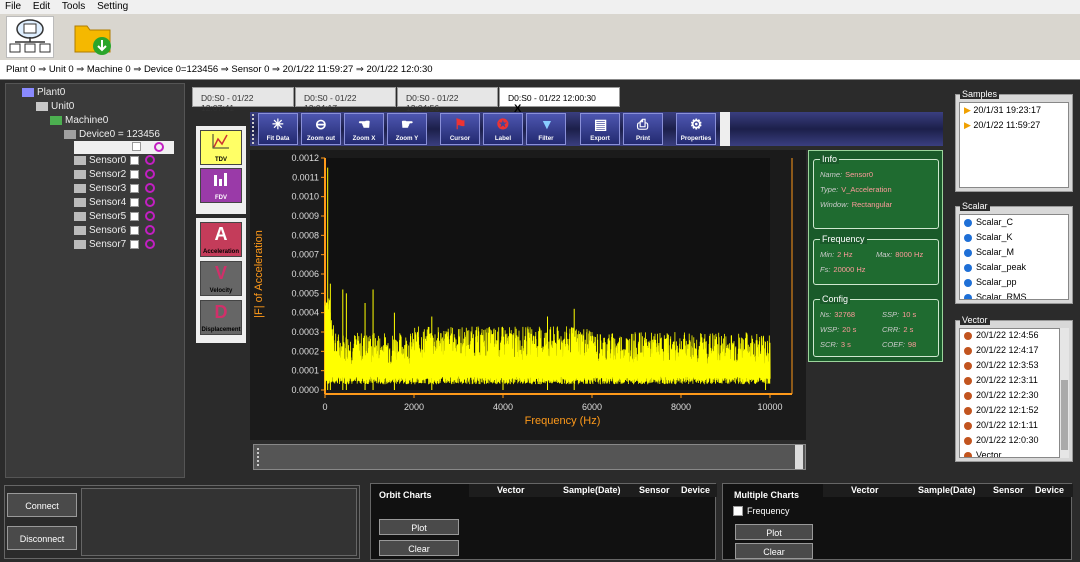 Image resolution: width=1080 pixels, height=562 pixels. What do you see at coordinates (345, 100) in the screenshot?
I see `tab-chart-2: D0:S0 - 01/22 12:04:17` at bounding box center [345, 100].